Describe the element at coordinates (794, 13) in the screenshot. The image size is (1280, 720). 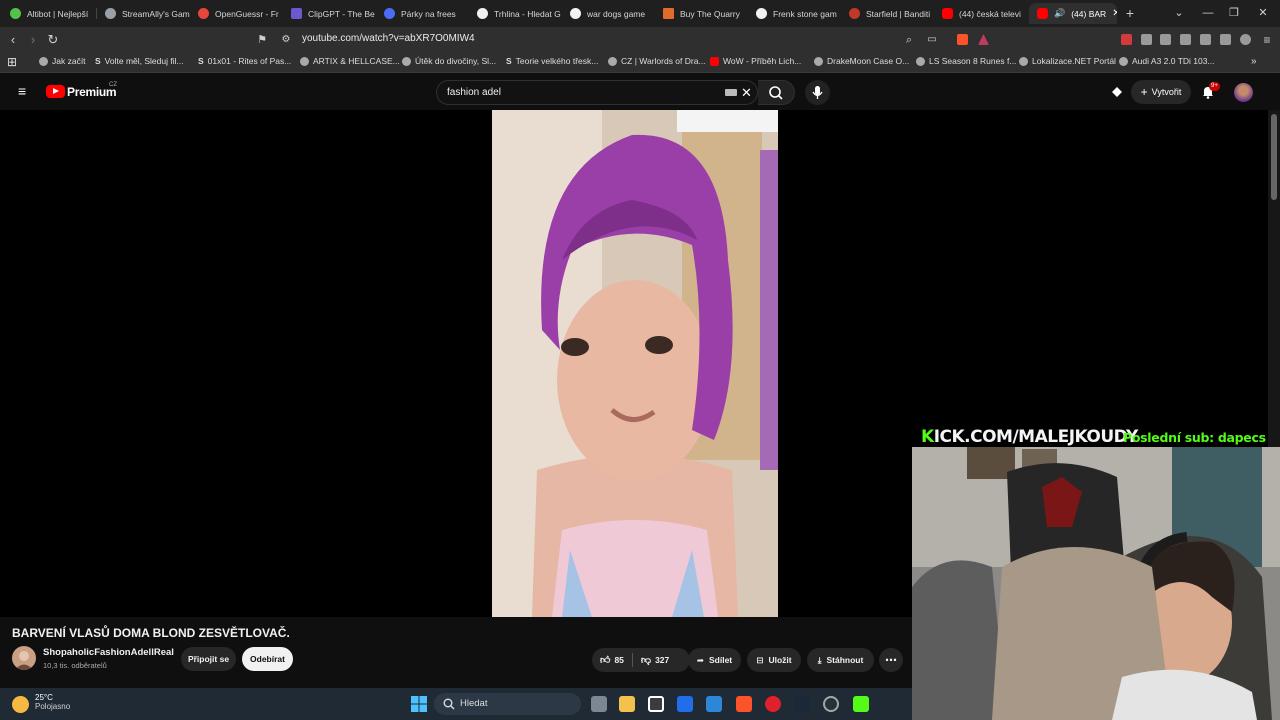
I see `tab-frenk: Frenk stone gam` at that location.